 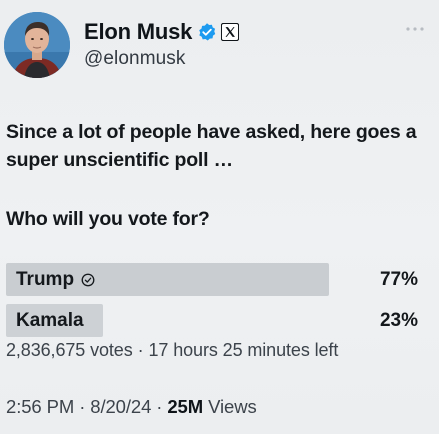 I want to click on poll-option-text: Trump, so click(x=45, y=279).